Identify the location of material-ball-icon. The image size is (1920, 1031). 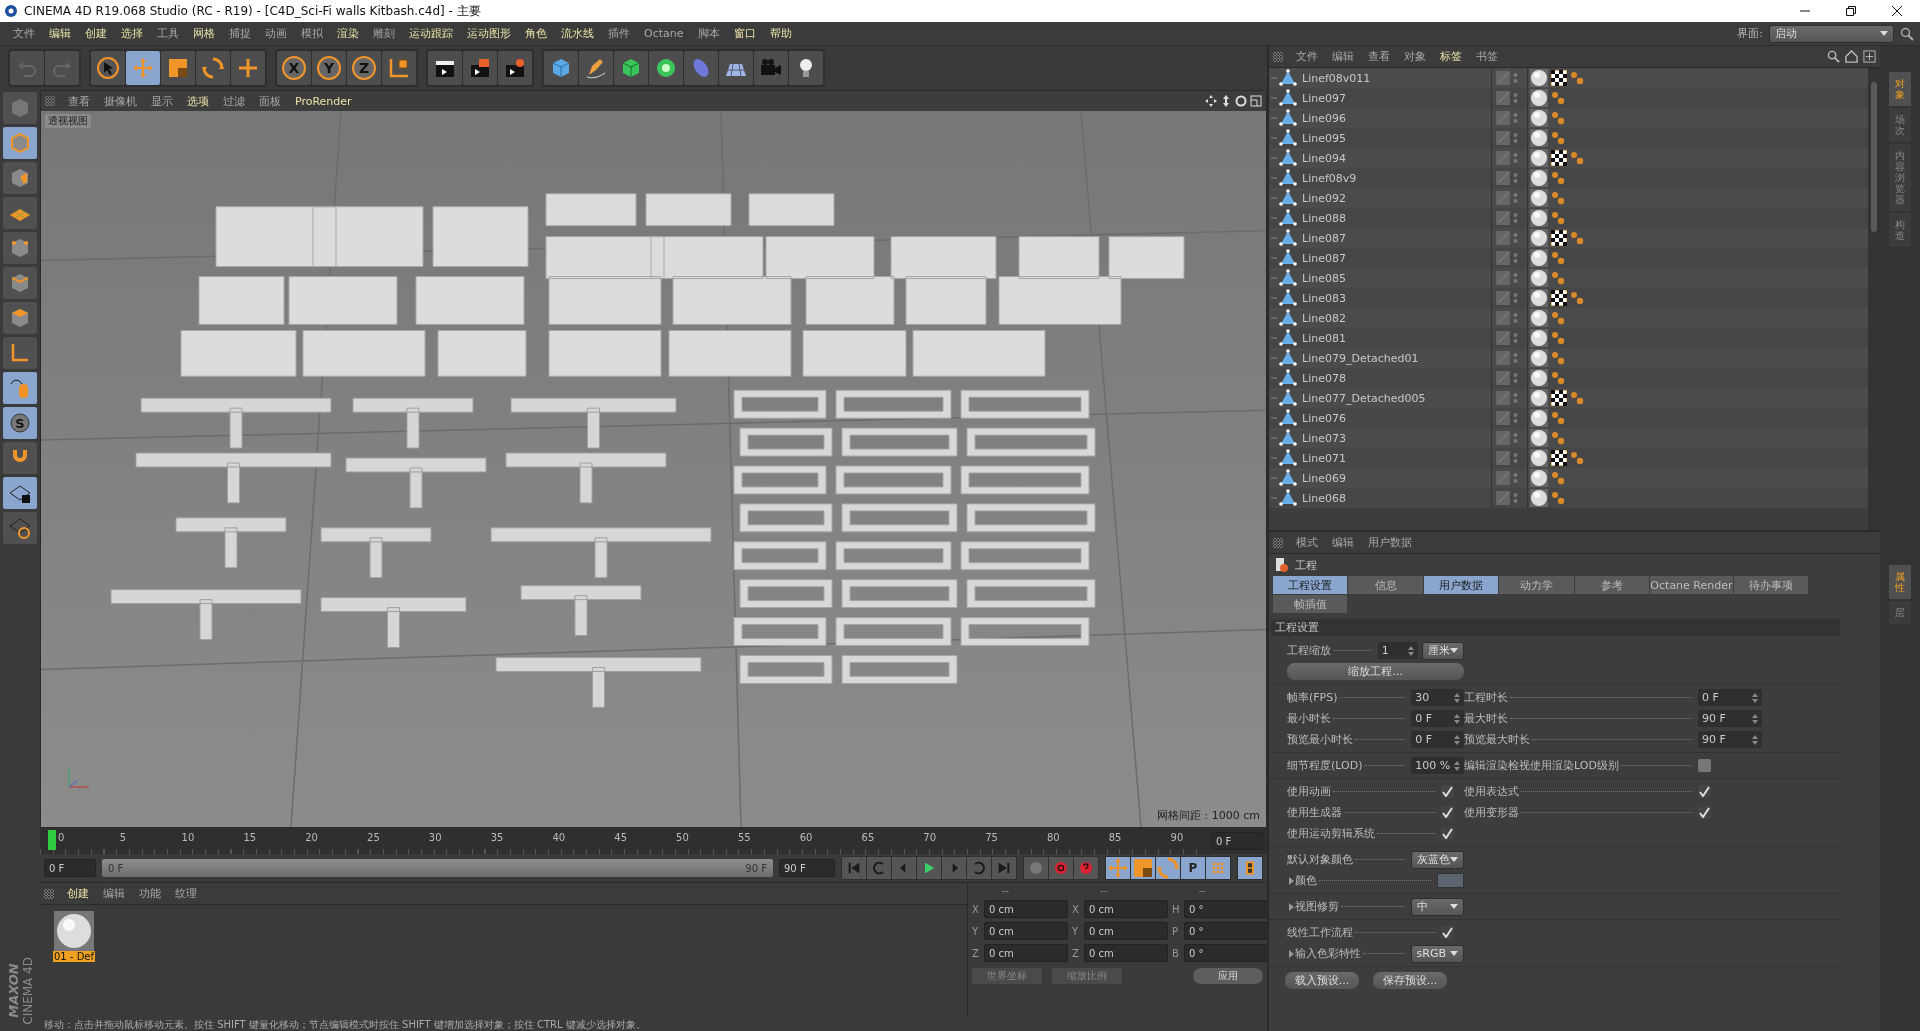
(74, 931).